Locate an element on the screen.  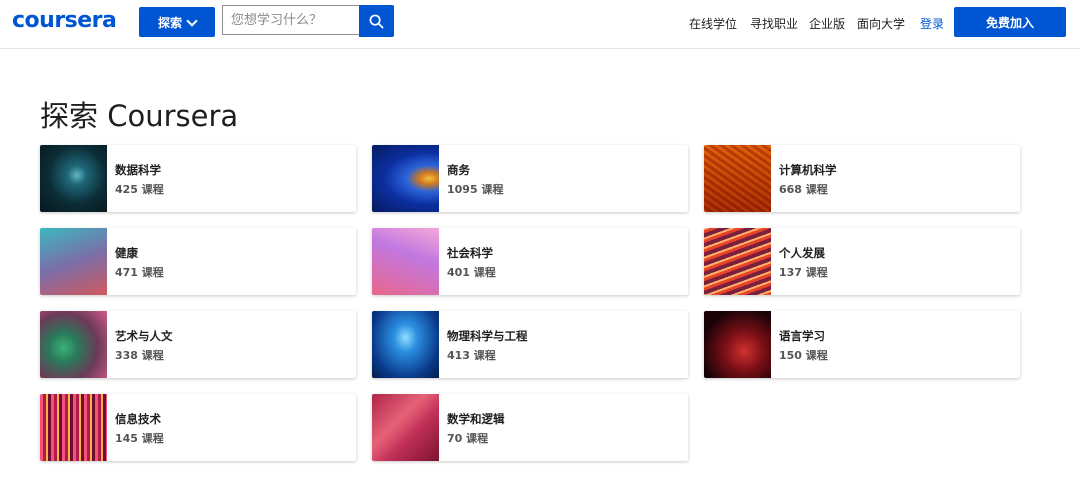
explore-label: 探索 is located at coordinates (169, 22).